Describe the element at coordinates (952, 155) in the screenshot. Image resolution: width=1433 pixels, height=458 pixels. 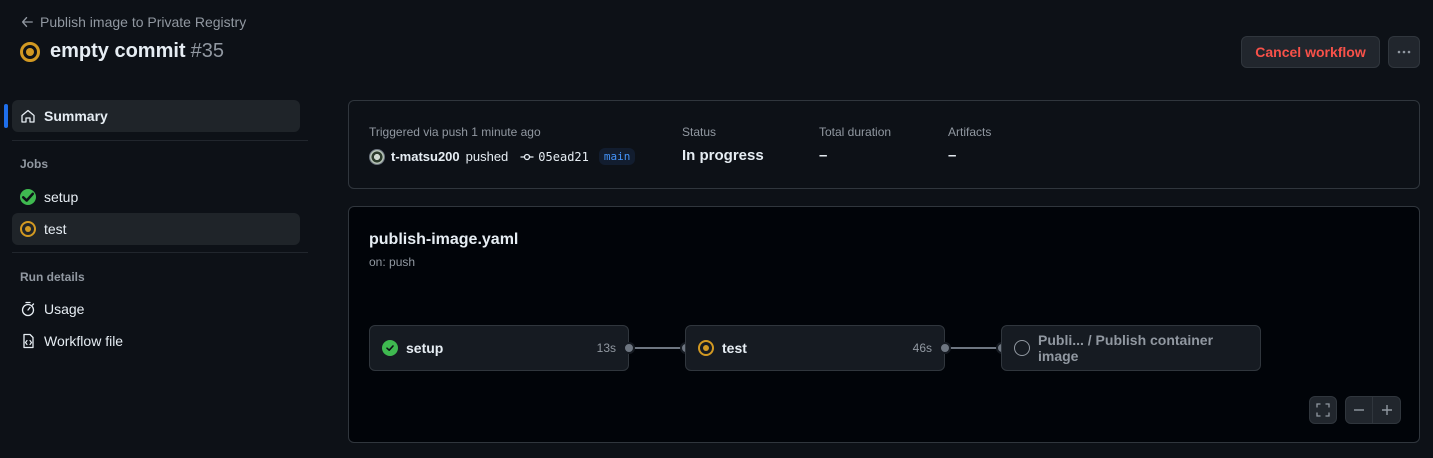
I see `artifacts-value: –` at that location.